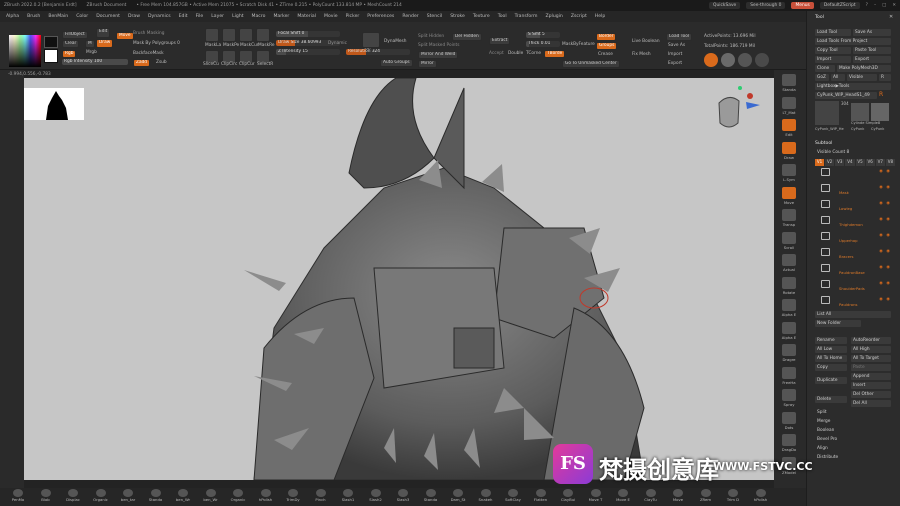 The image size is (900, 506). What do you see at coordinates (353, 16) in the screenshot?
I see `menu-picker: Picker` at bounding box center [353, 16].